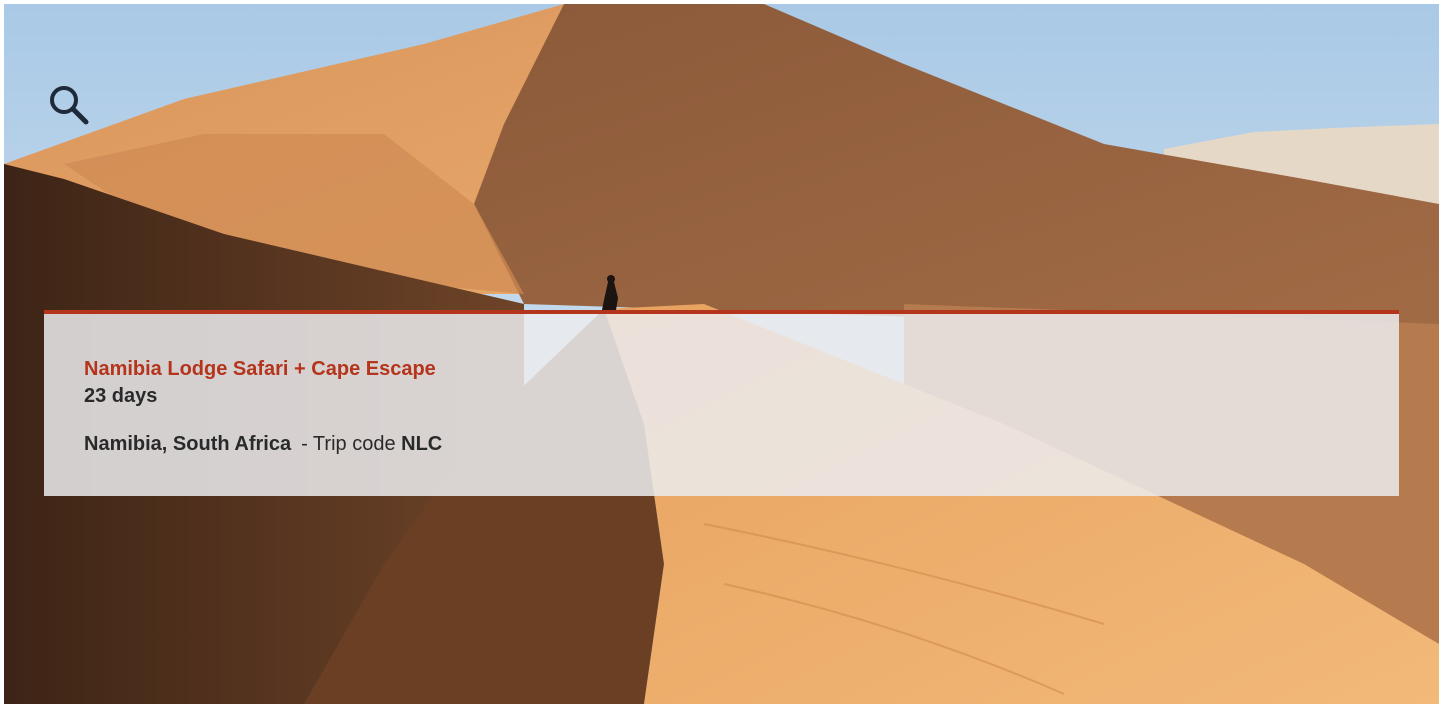 The width and height of the screenshot is (1450, 704). Describe the element at coordinates (260, 369) in the screenshot. I see `trip-title-link: Namibia Lodge Safari + Cape Escape` at that location.